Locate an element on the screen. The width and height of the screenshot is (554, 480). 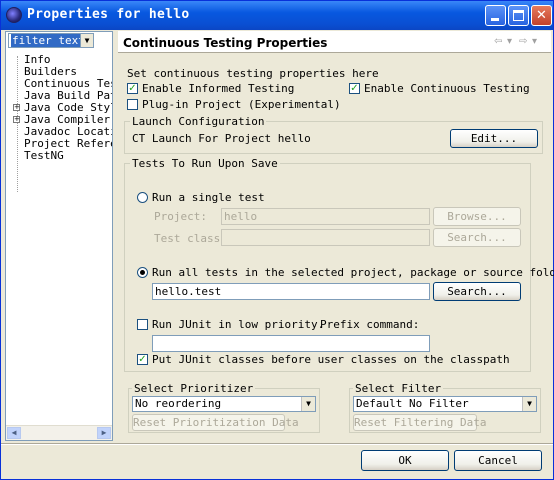
filter-dropdown-icon: ▼ is located at coordinates (86, 40).